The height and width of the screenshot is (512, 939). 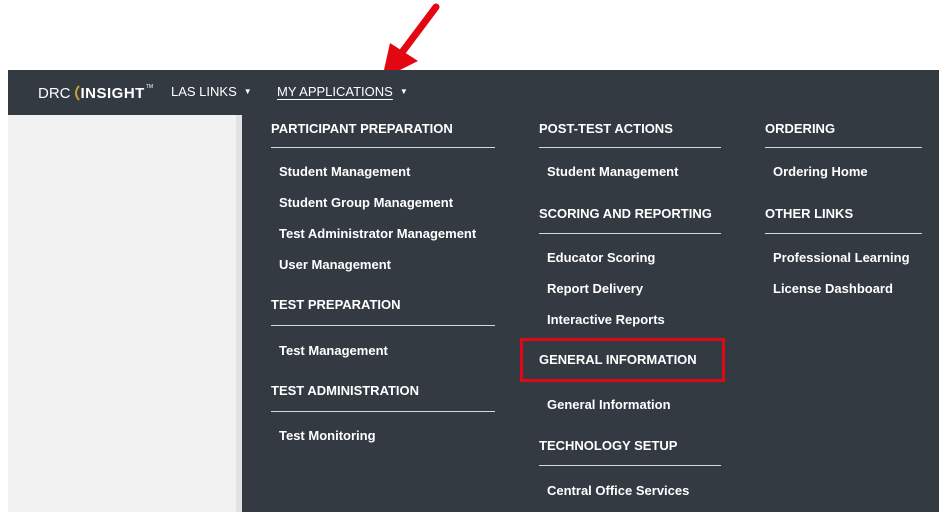 What do you see at coordinates (77, 93) in the screenshot?
I see `logo-swoosh-icon` at bounding box center [77, 93].